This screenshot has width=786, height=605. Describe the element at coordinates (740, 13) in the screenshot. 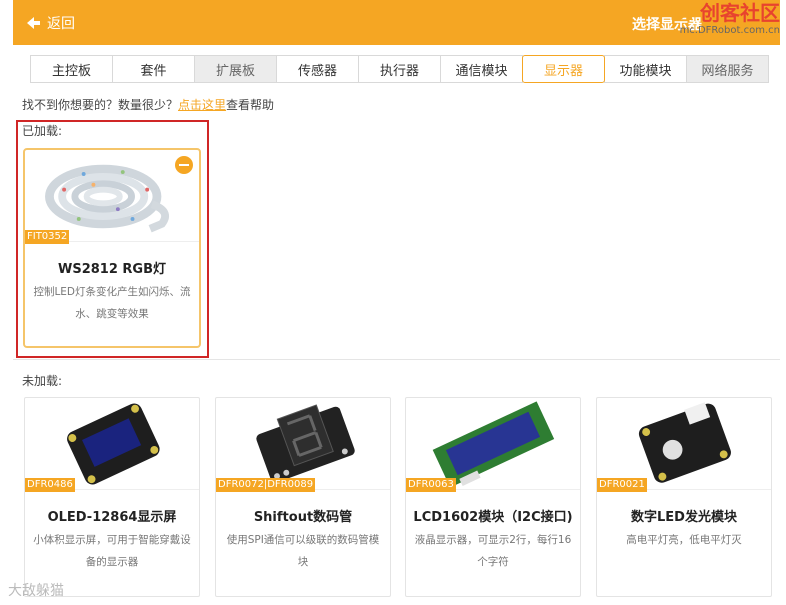

I see `watermark-brand: 创客社区` at that location.